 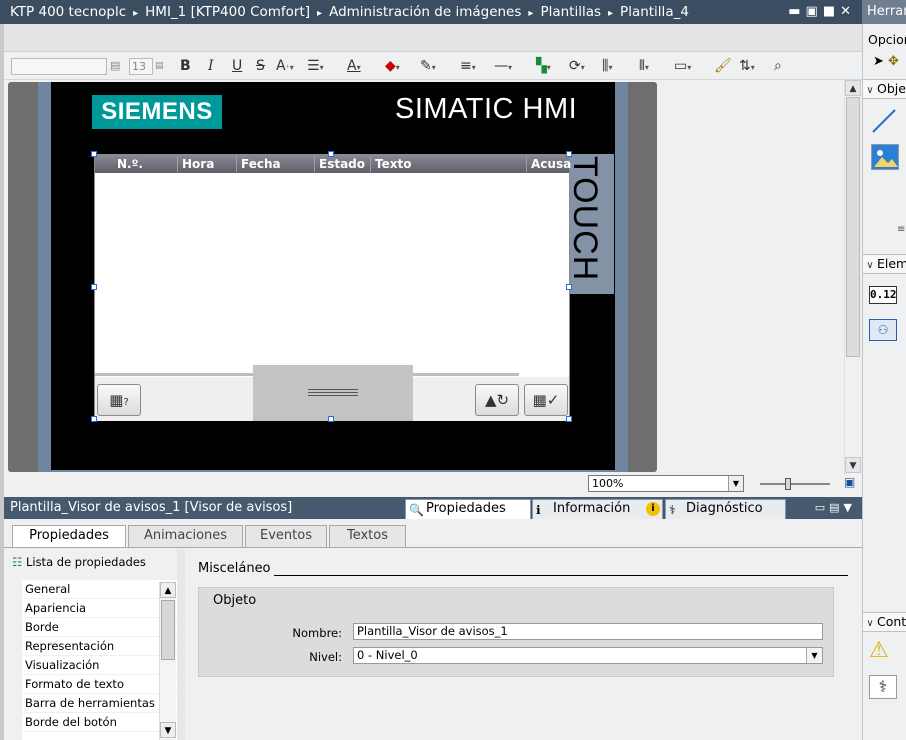 What do you see at coordinates (747, 67) in the screenshot?
I see `layer-icon: ⇅▾` at bounding box center [747, 67].